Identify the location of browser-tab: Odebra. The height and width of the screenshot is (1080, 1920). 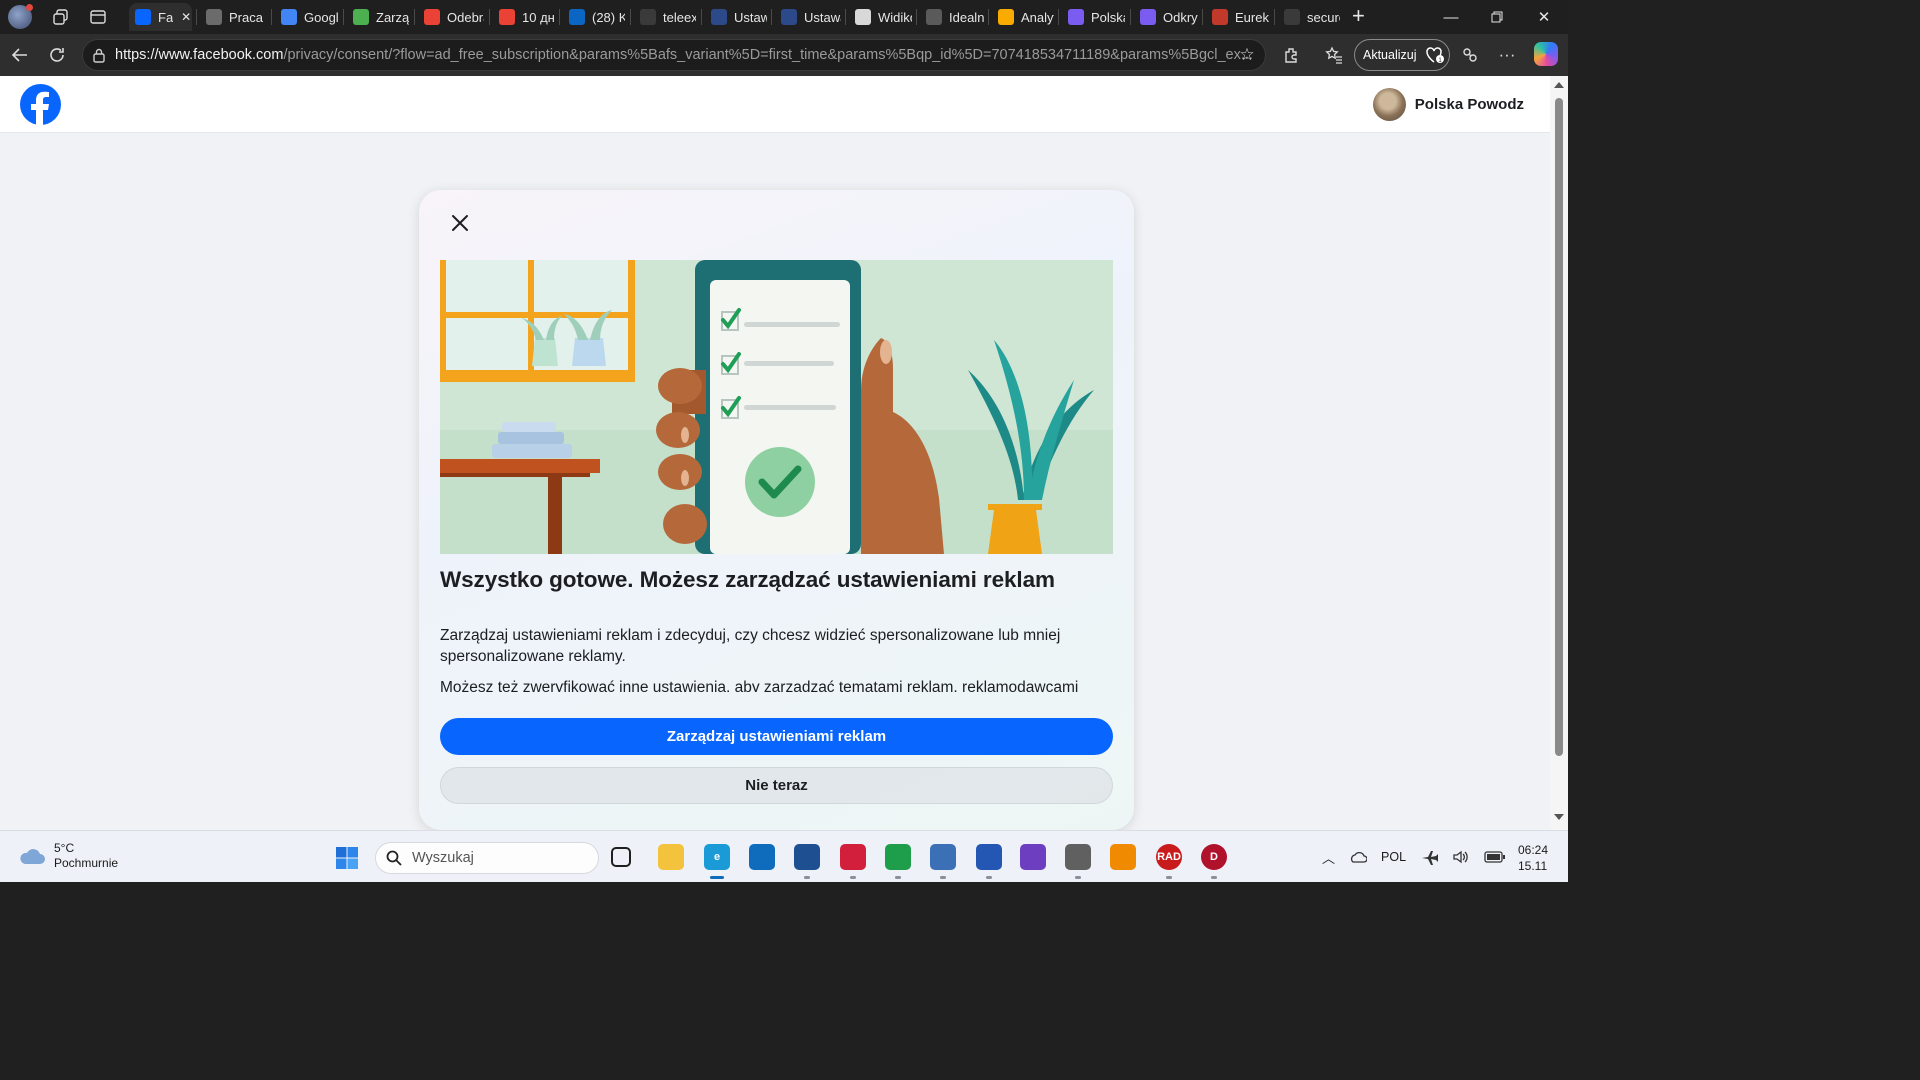
(451, 17).